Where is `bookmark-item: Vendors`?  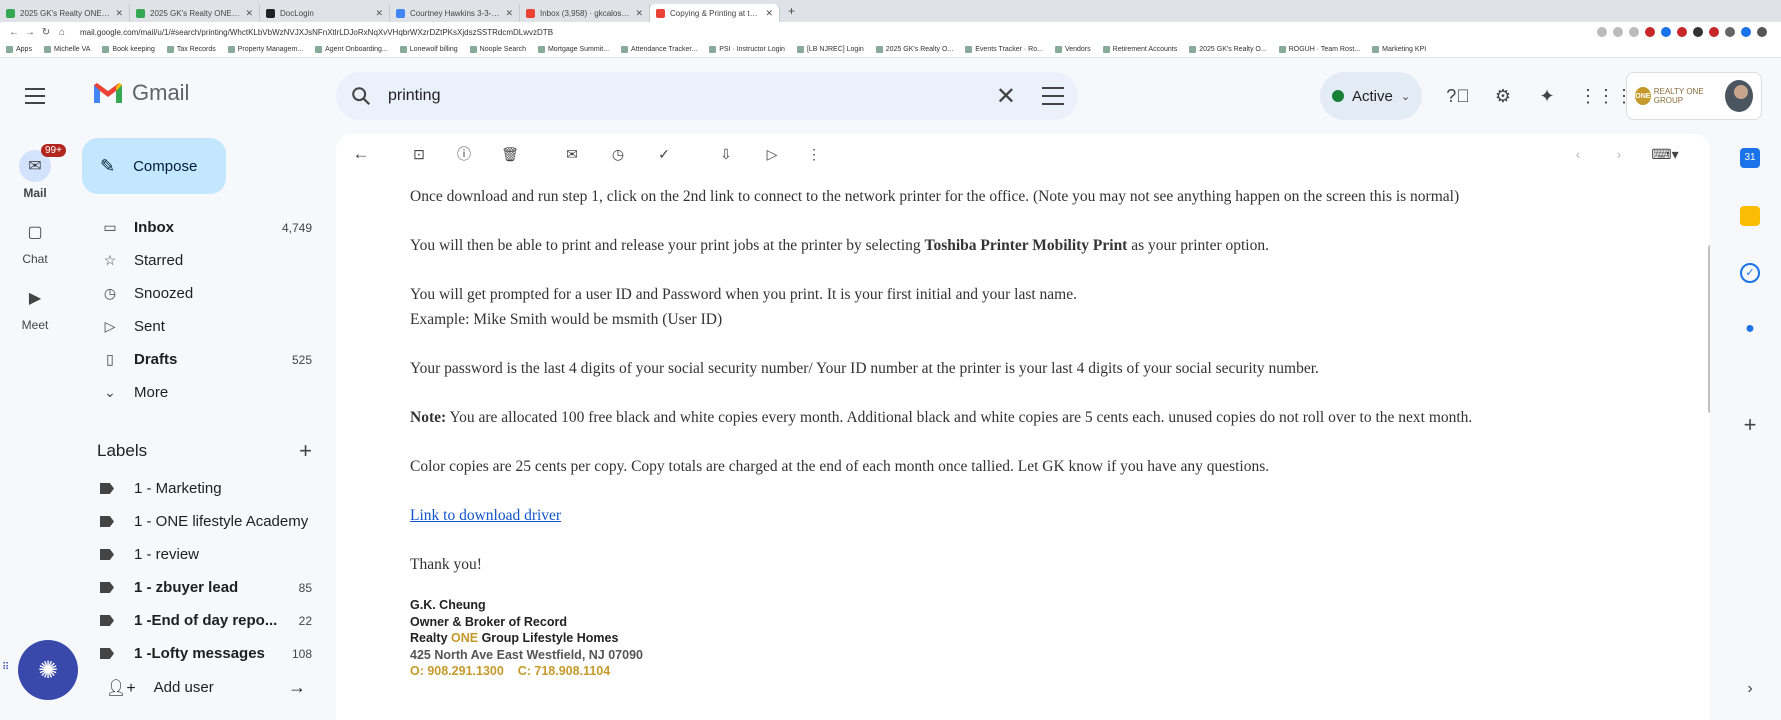
bookmark-item: Vendors is located at coordinates (1072, 49).